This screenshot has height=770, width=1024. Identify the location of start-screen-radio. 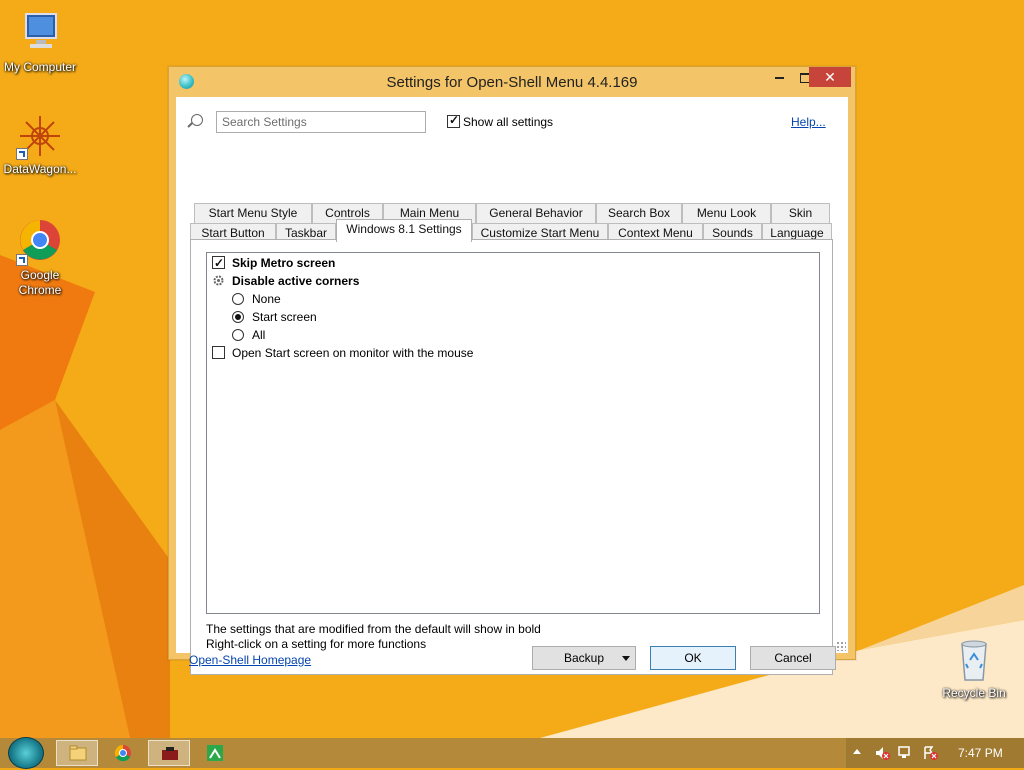
(238, 317).